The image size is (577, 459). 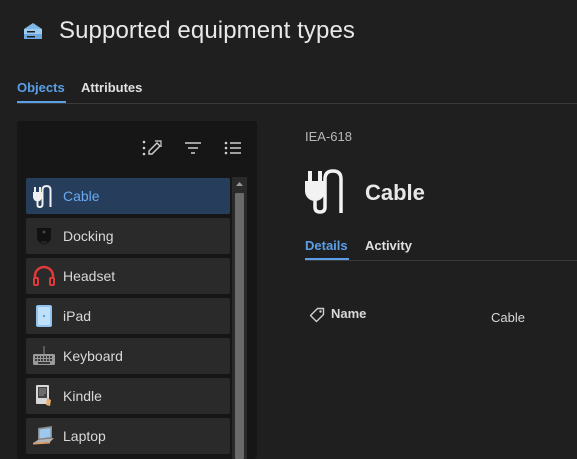 What do you see at coordinates (43, 435) in the screenshot?
I see `laptop-icon` at bounding box center [43, 435].